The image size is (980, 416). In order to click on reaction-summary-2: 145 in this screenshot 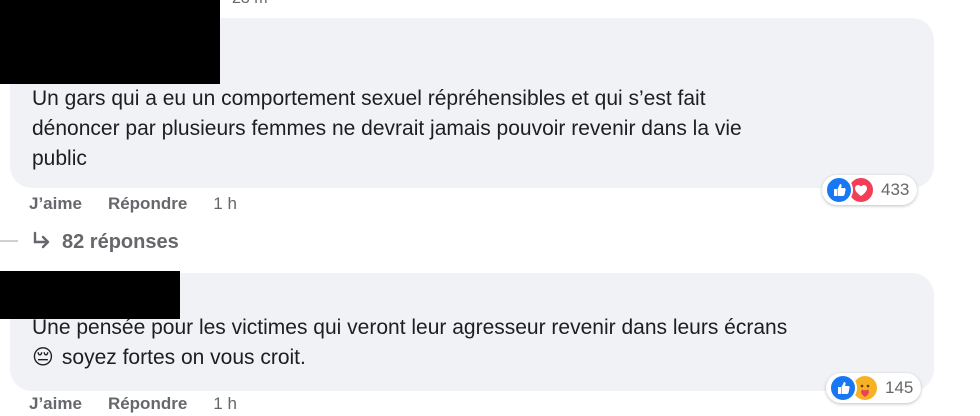, I will do `click(874, 388)`.